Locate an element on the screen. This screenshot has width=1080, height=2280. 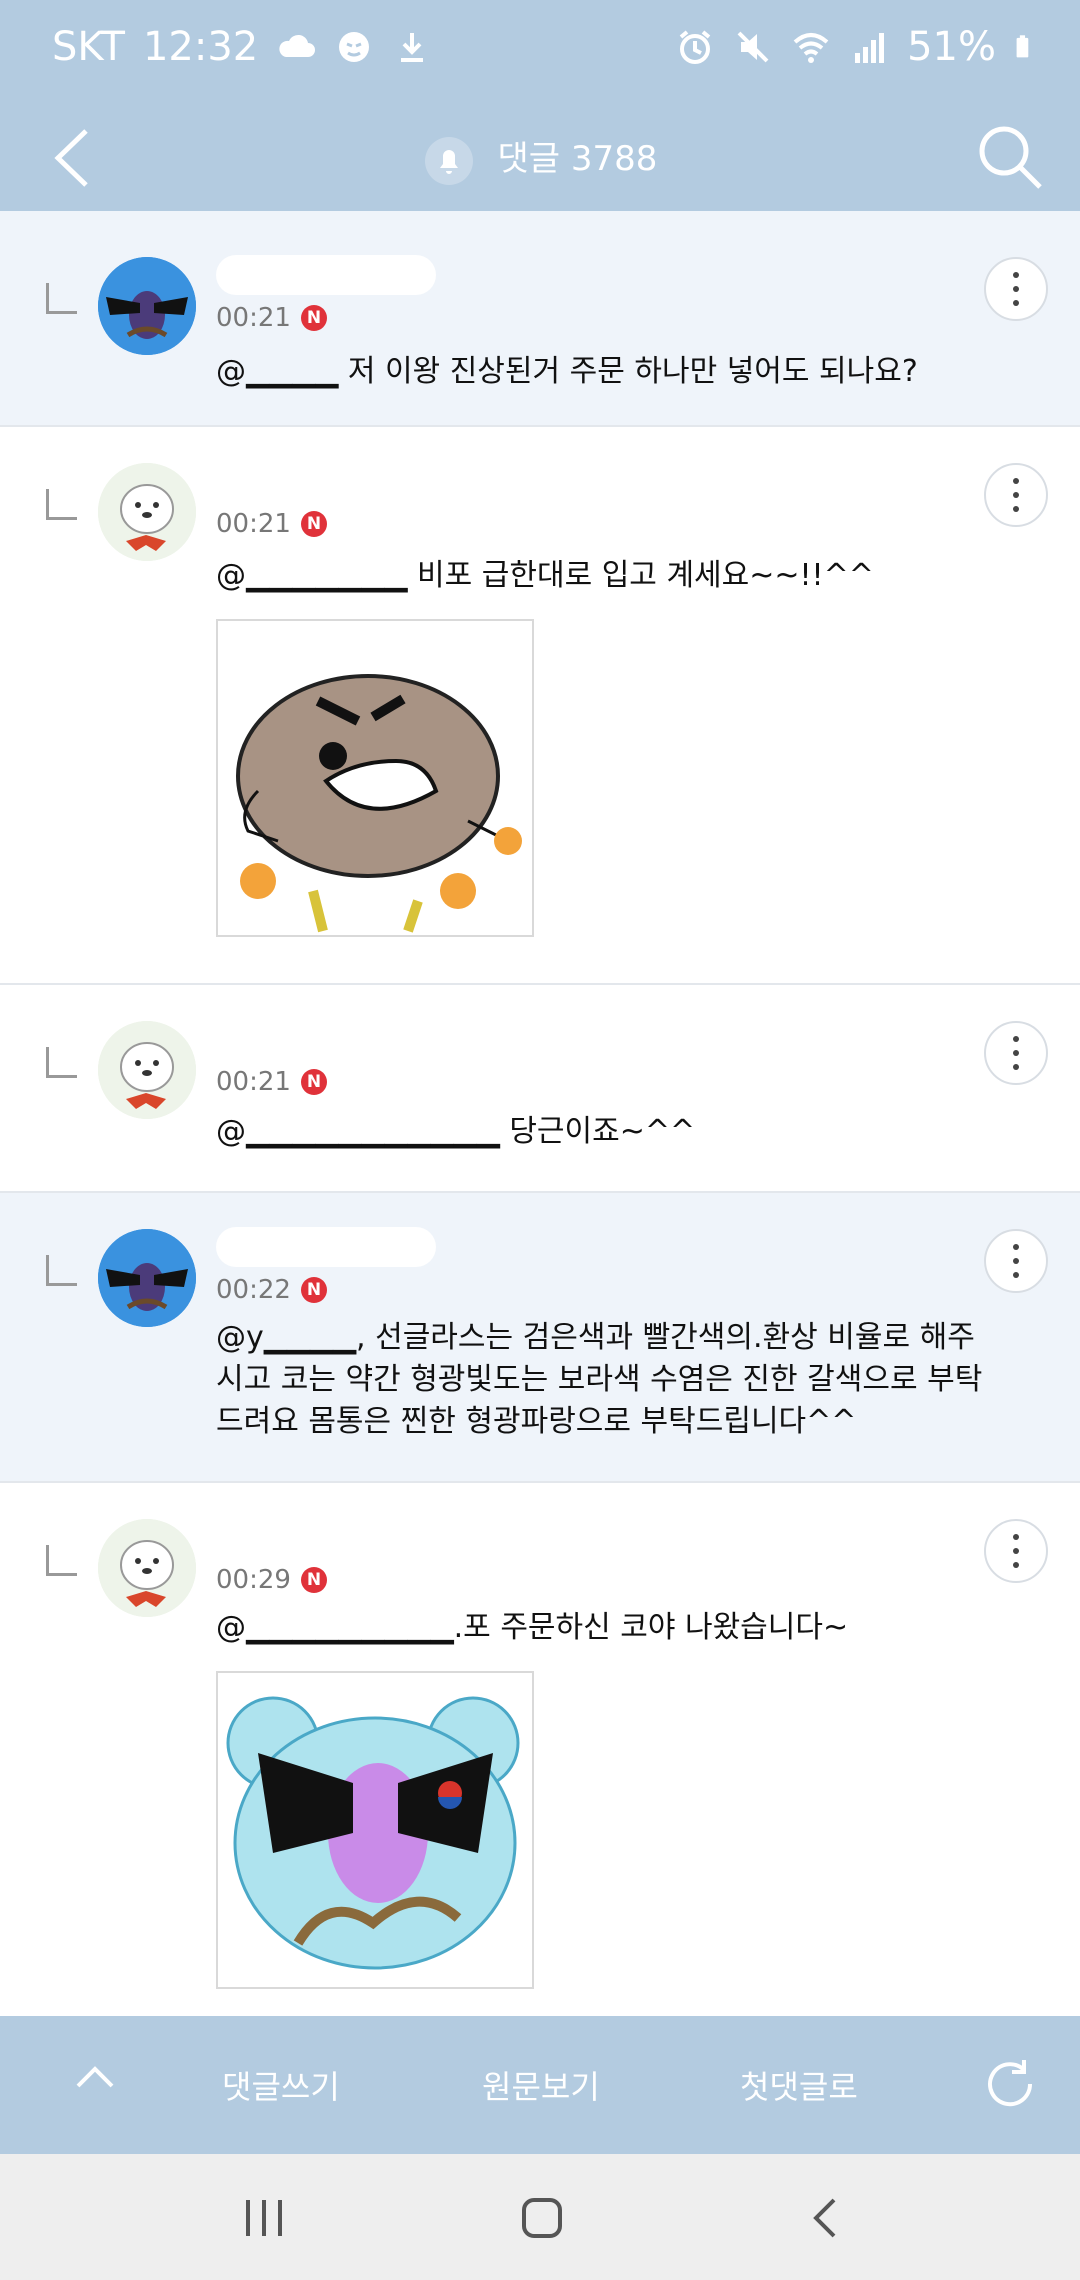
app-bar: 댓글 3788 is located at coordinates (540, 158).